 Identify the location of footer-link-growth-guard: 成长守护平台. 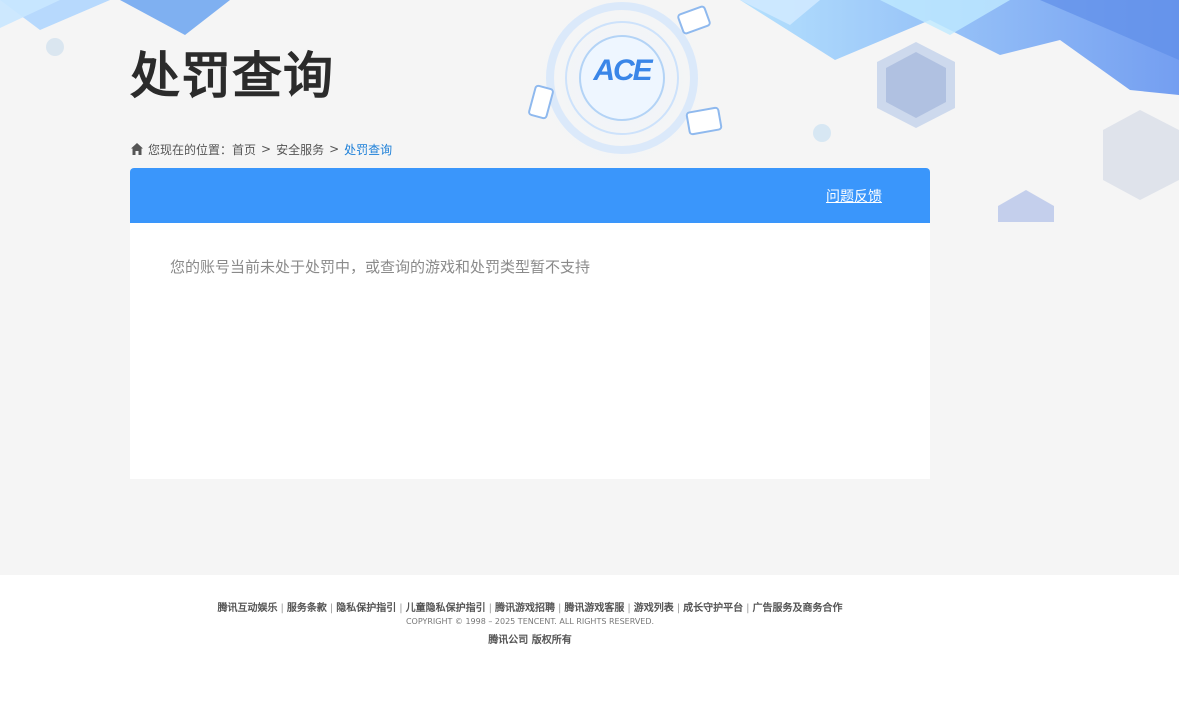
(713, 608).